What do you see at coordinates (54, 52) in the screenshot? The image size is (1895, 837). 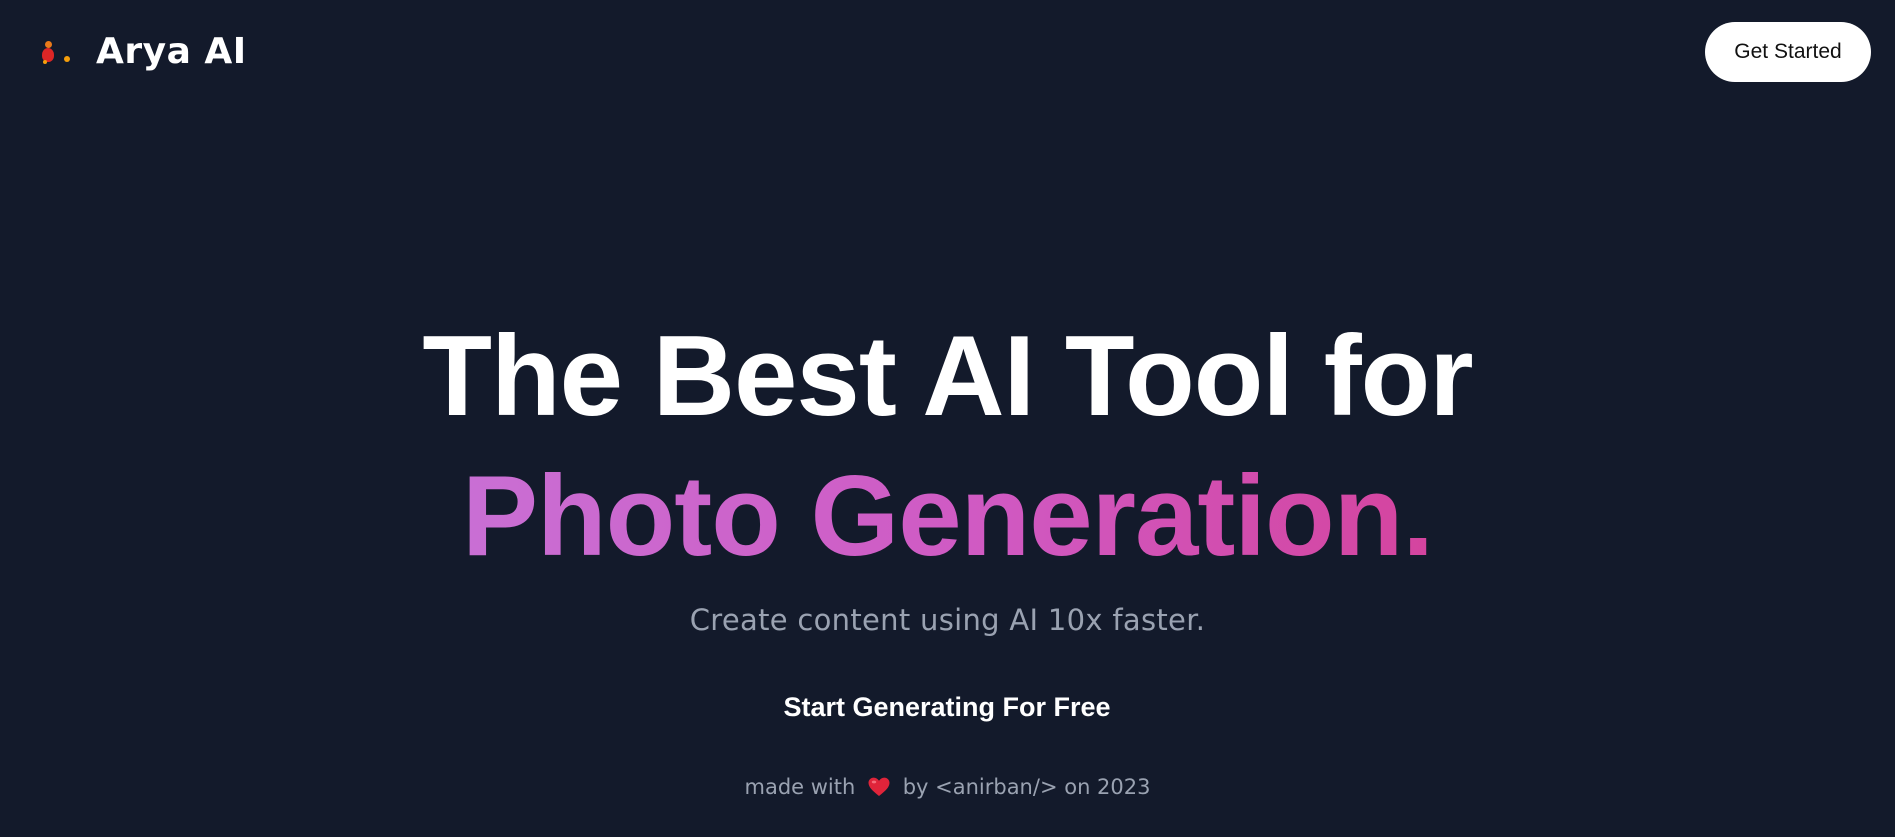 I see `rocket-figure-icon` at bounding box center [54, 52].